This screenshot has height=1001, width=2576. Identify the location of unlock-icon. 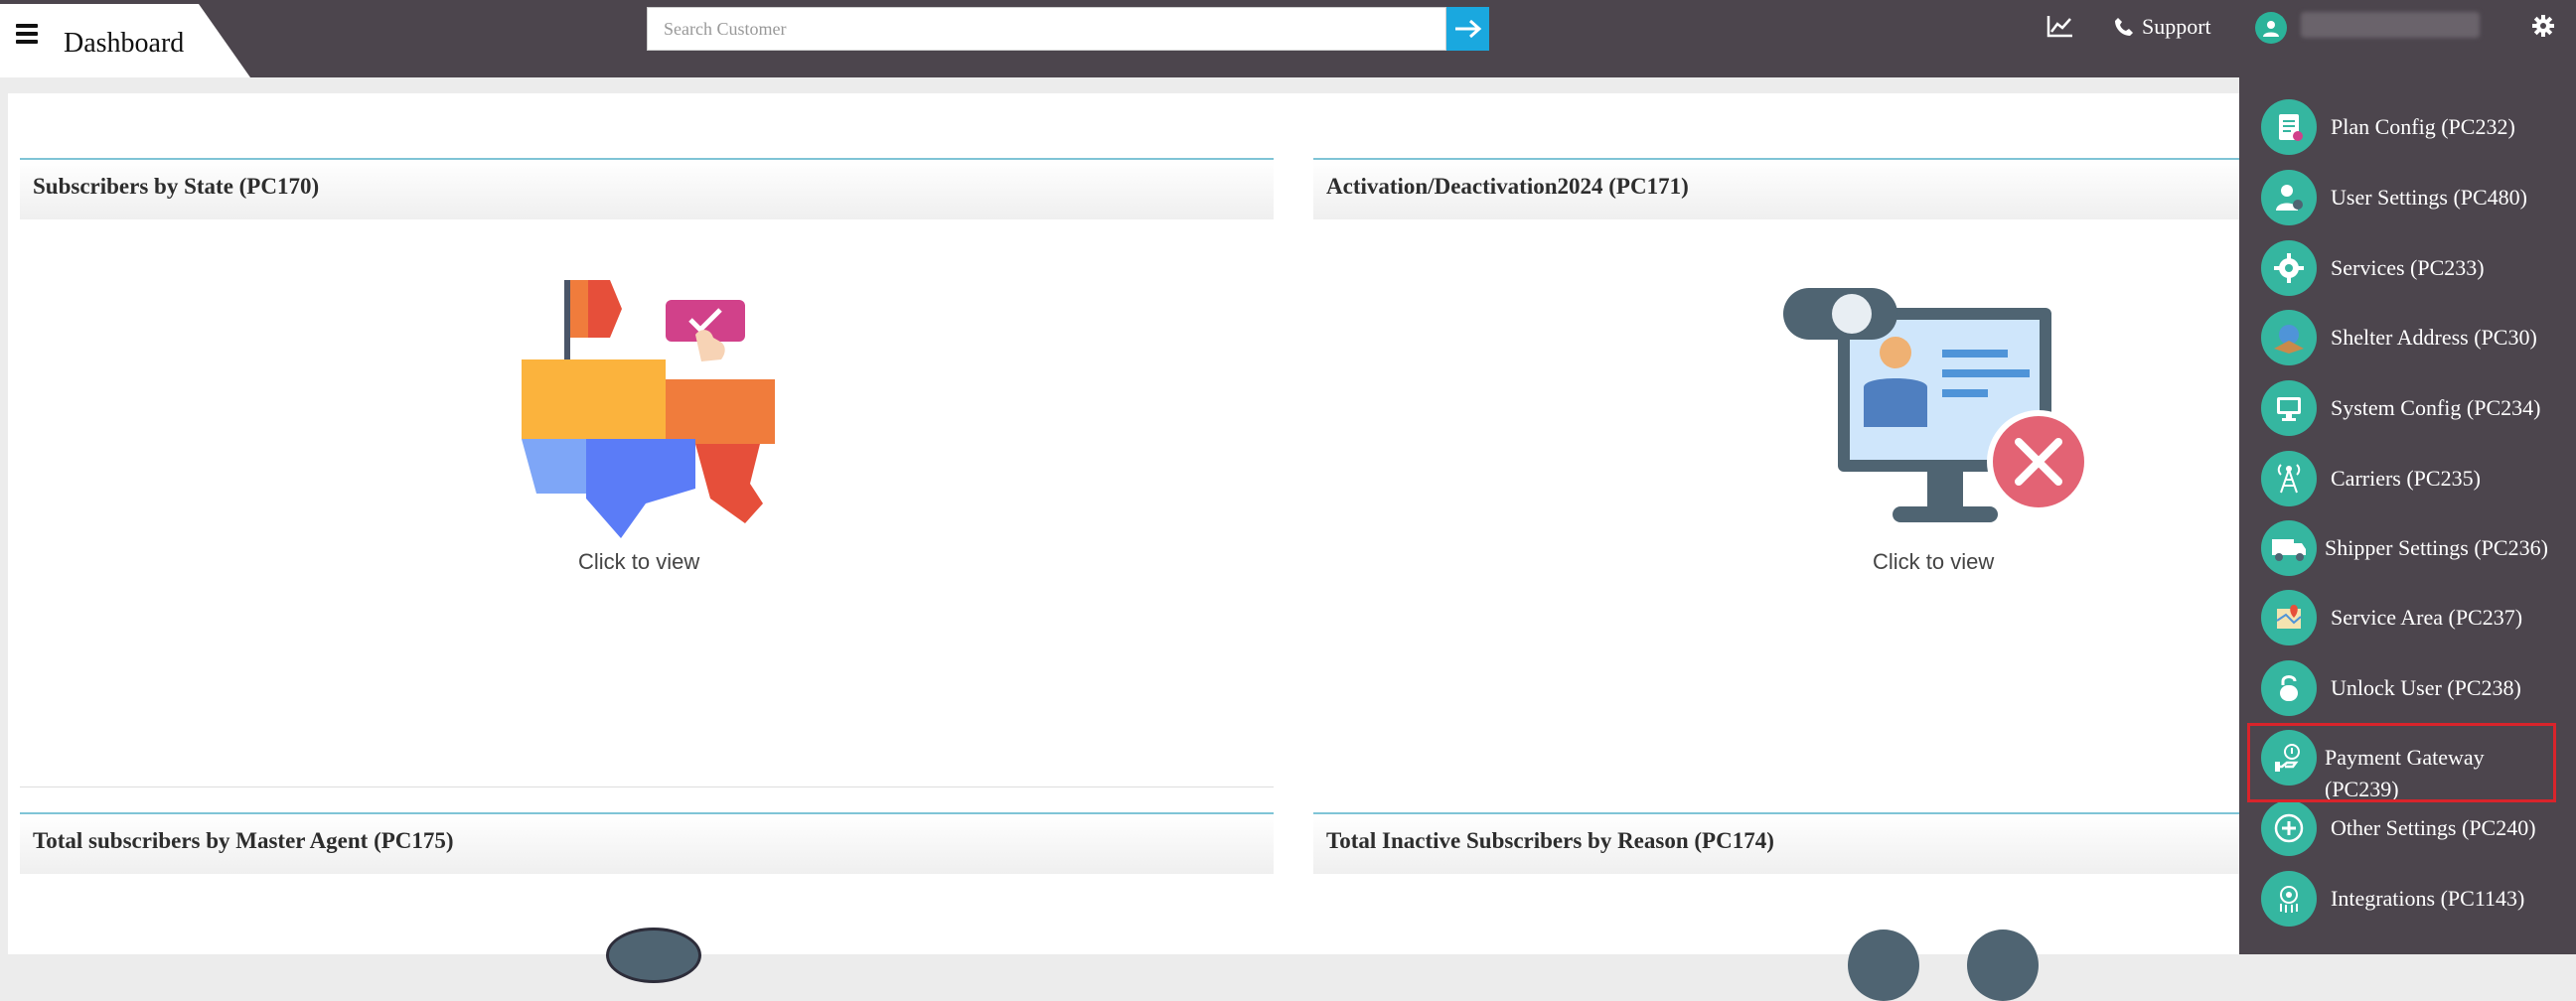
(2289, 688).